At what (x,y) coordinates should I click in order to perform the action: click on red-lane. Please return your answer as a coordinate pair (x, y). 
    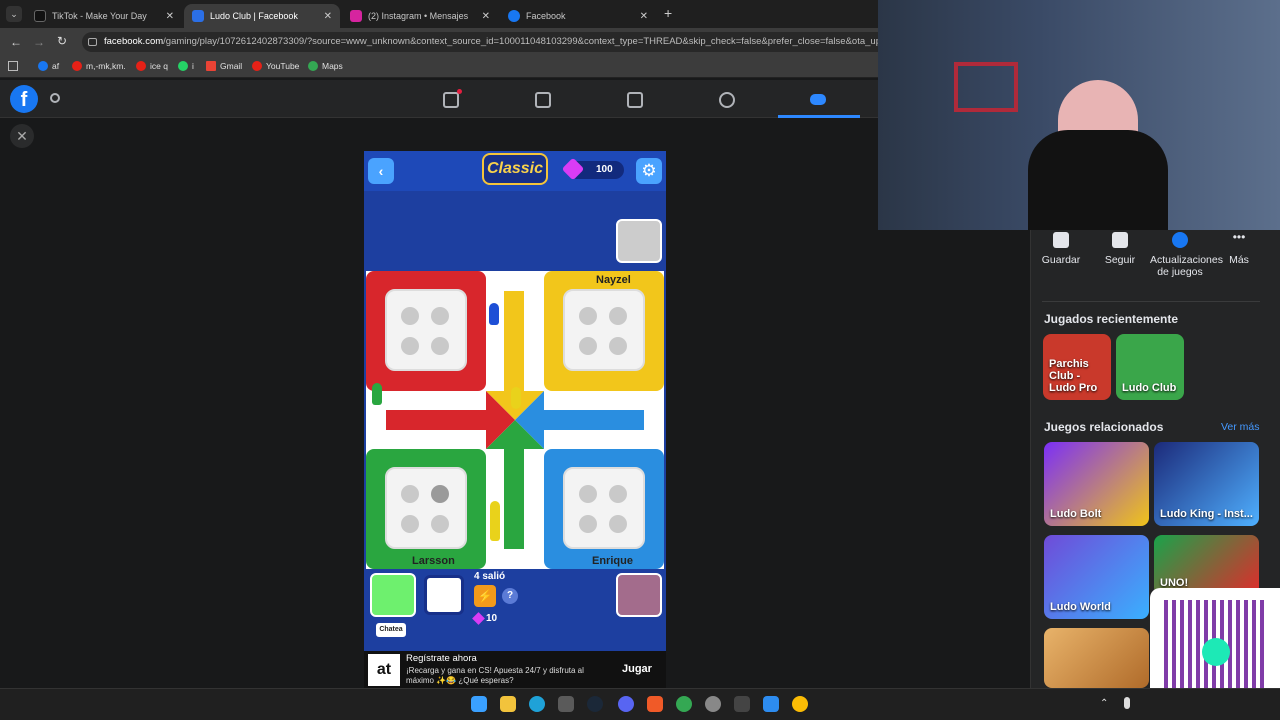
    Looking at the image, I should click on (436, 420).